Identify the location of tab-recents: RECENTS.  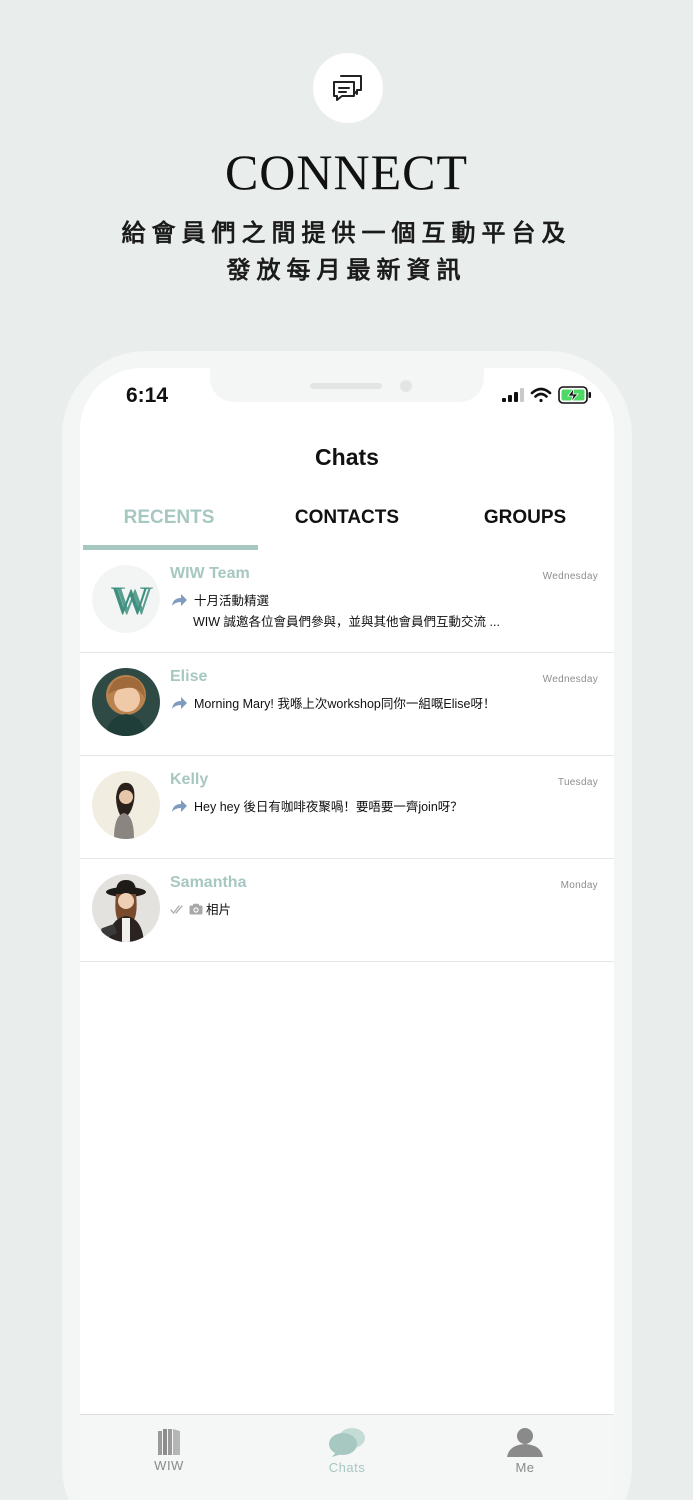
(169, 525).